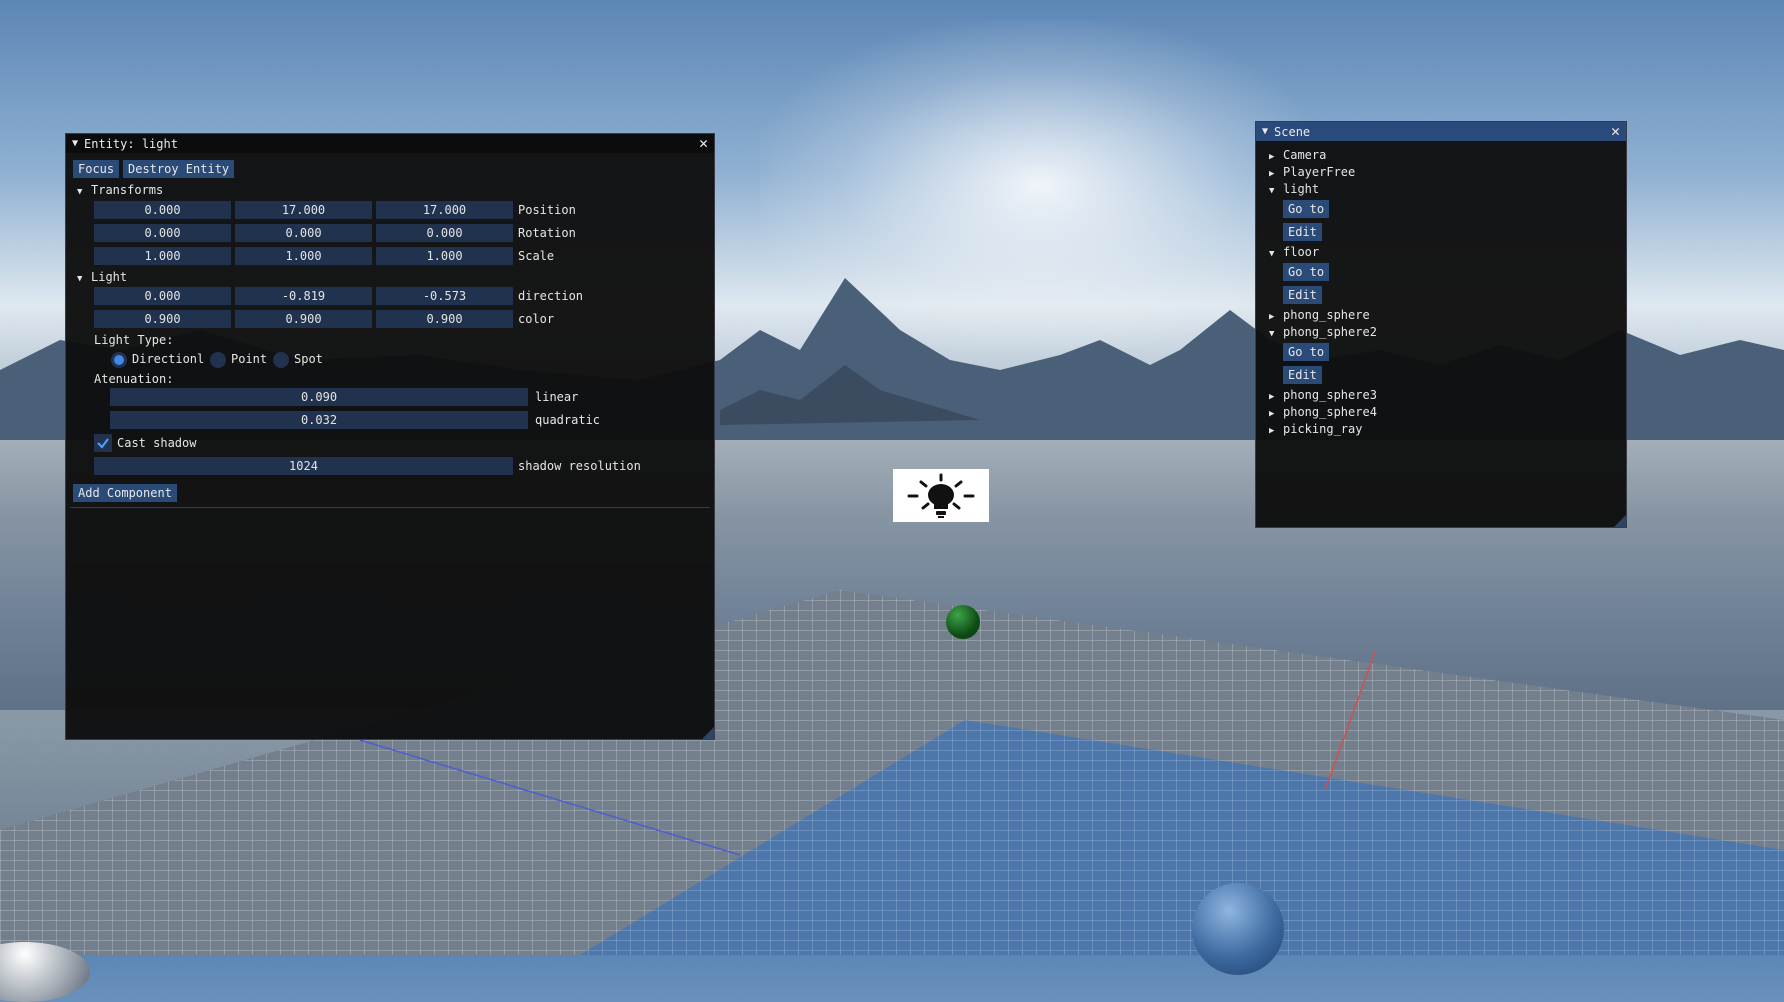 Image resolution: width=1784 pixels, height=1002 pixels. I want to click on scale-label: Scale, so click(536, 256).